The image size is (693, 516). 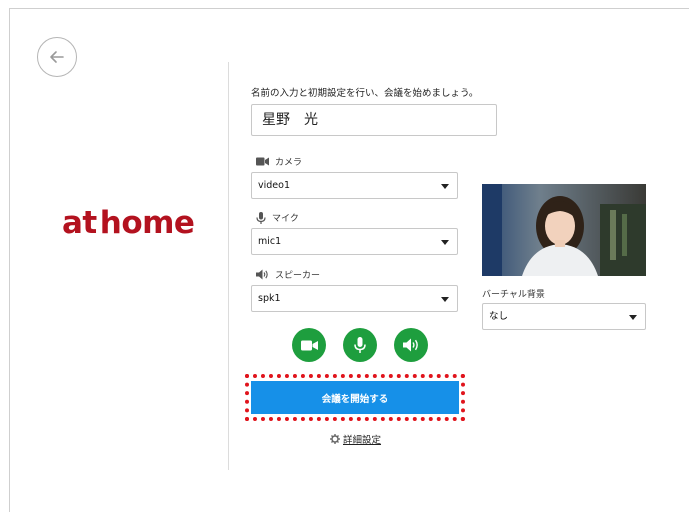 What do you see at coordinates (262, 274) in the screenshot?
I see `speaker-icon` at bounding box center [262, 274].